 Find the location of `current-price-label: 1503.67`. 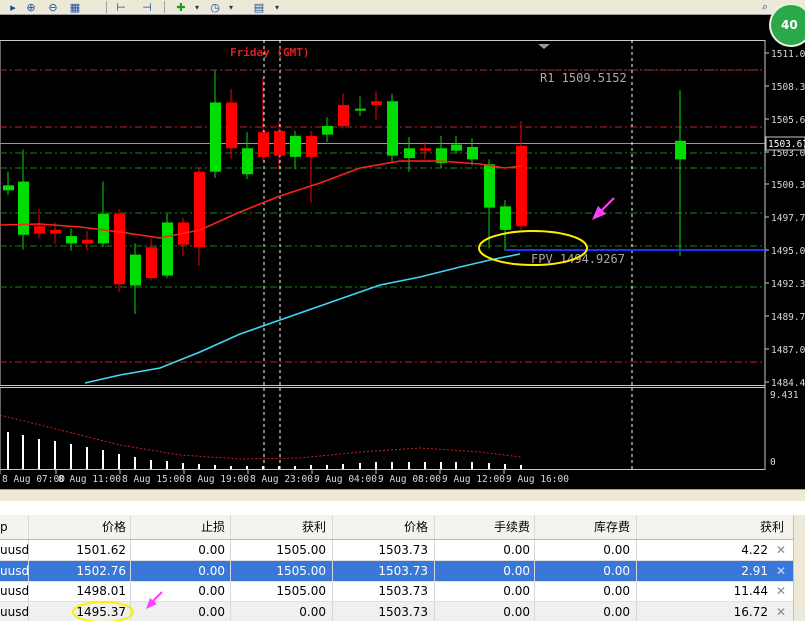

current-price-label: 1503.67 is located at coordinates (786, 144).